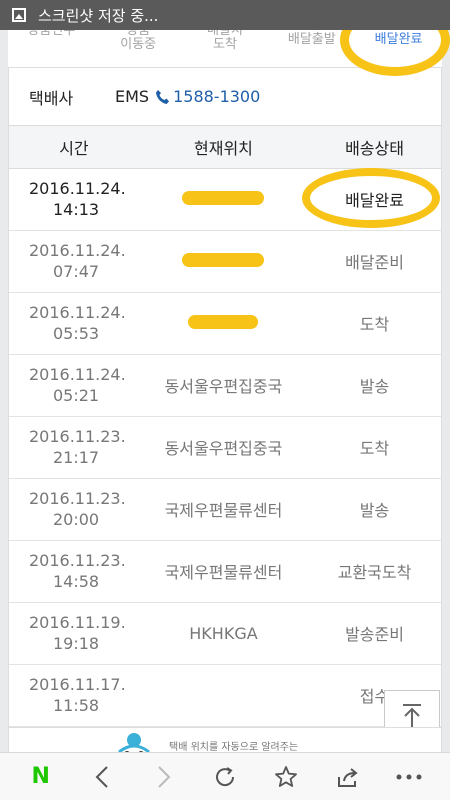  I want to click on chevron-right-icon, so click(163, 776).